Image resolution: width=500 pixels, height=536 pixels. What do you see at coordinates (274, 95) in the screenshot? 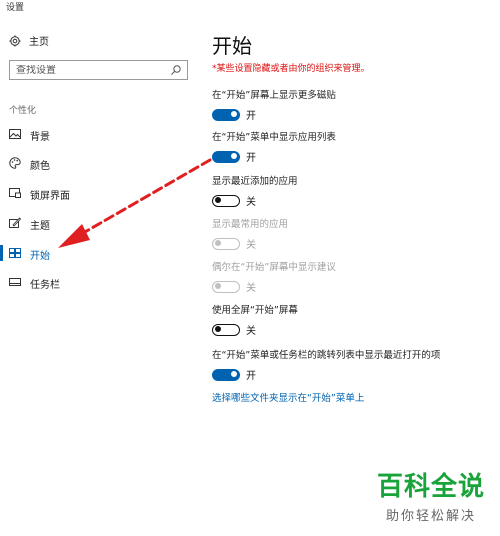
I see `setting-label: 在“开始”屏幕上显示更多磁贴` at bounding box center [274, 95].